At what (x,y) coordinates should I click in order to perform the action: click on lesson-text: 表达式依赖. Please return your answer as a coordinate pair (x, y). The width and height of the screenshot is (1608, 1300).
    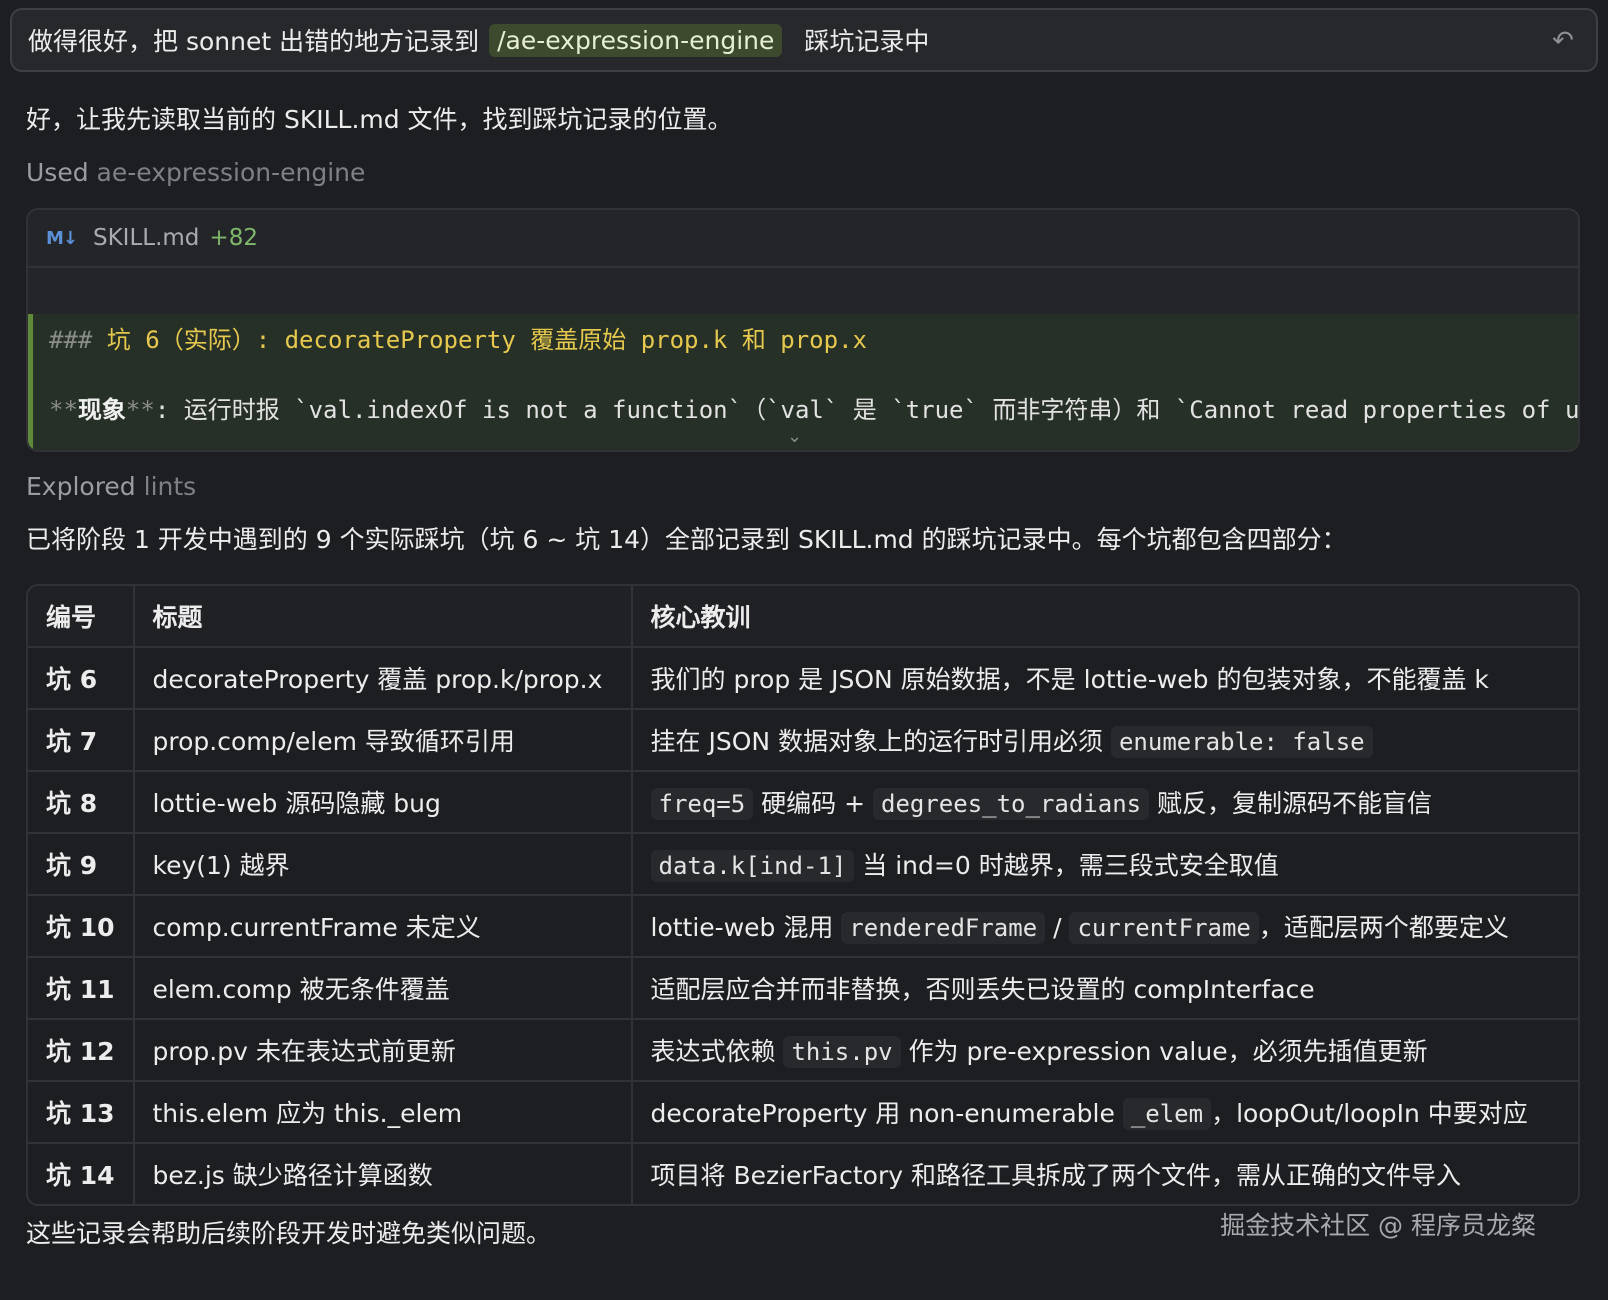
    Looking at the image, I should click on (717, 1051).